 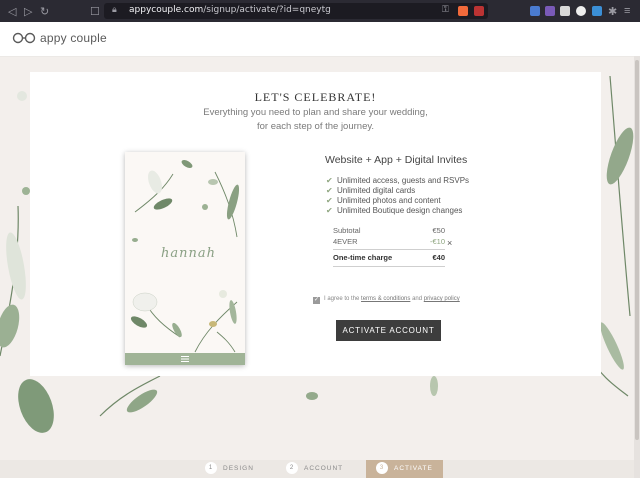 I want to click on feature-item: ✔ Unlimited photos and content, so click(x=383, y=200).